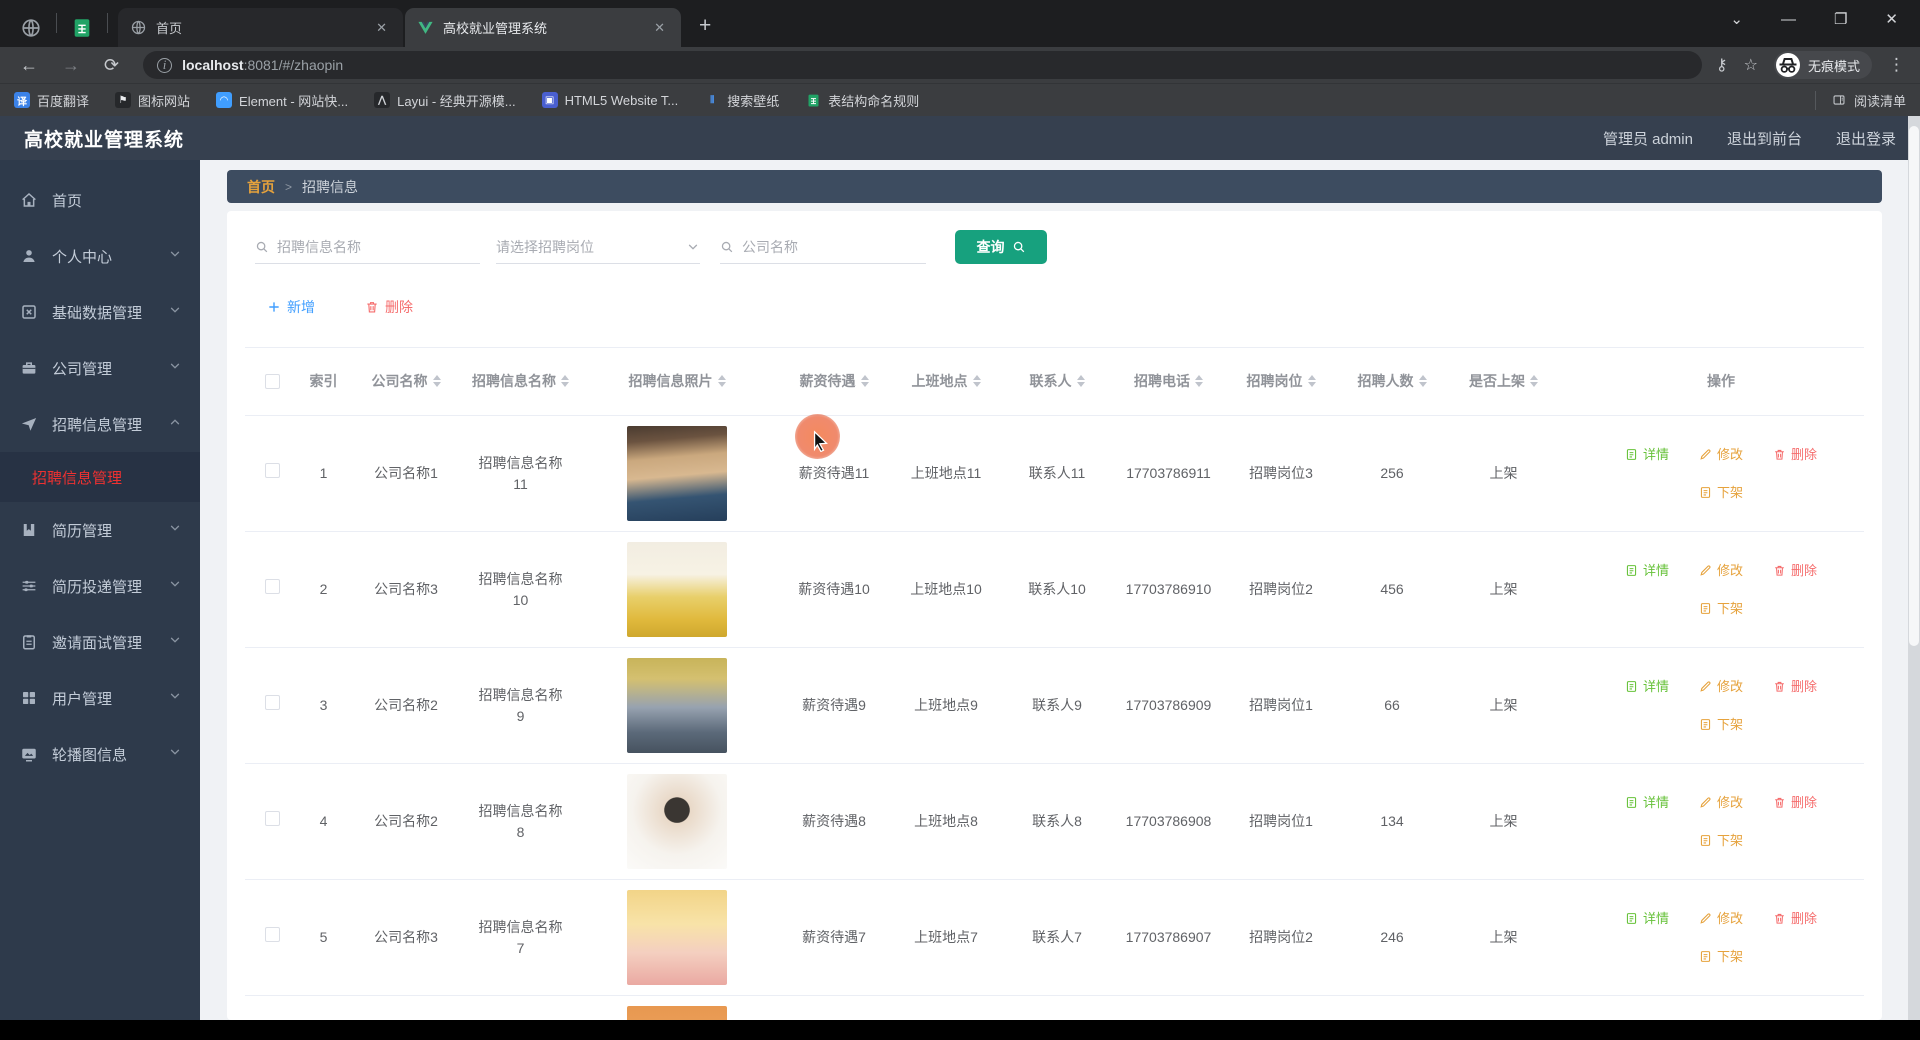  What do you see at coordinates (1914, 386) in the screenshot?
I see `scrollbar-thumb` at bounding box center [1914, 386].